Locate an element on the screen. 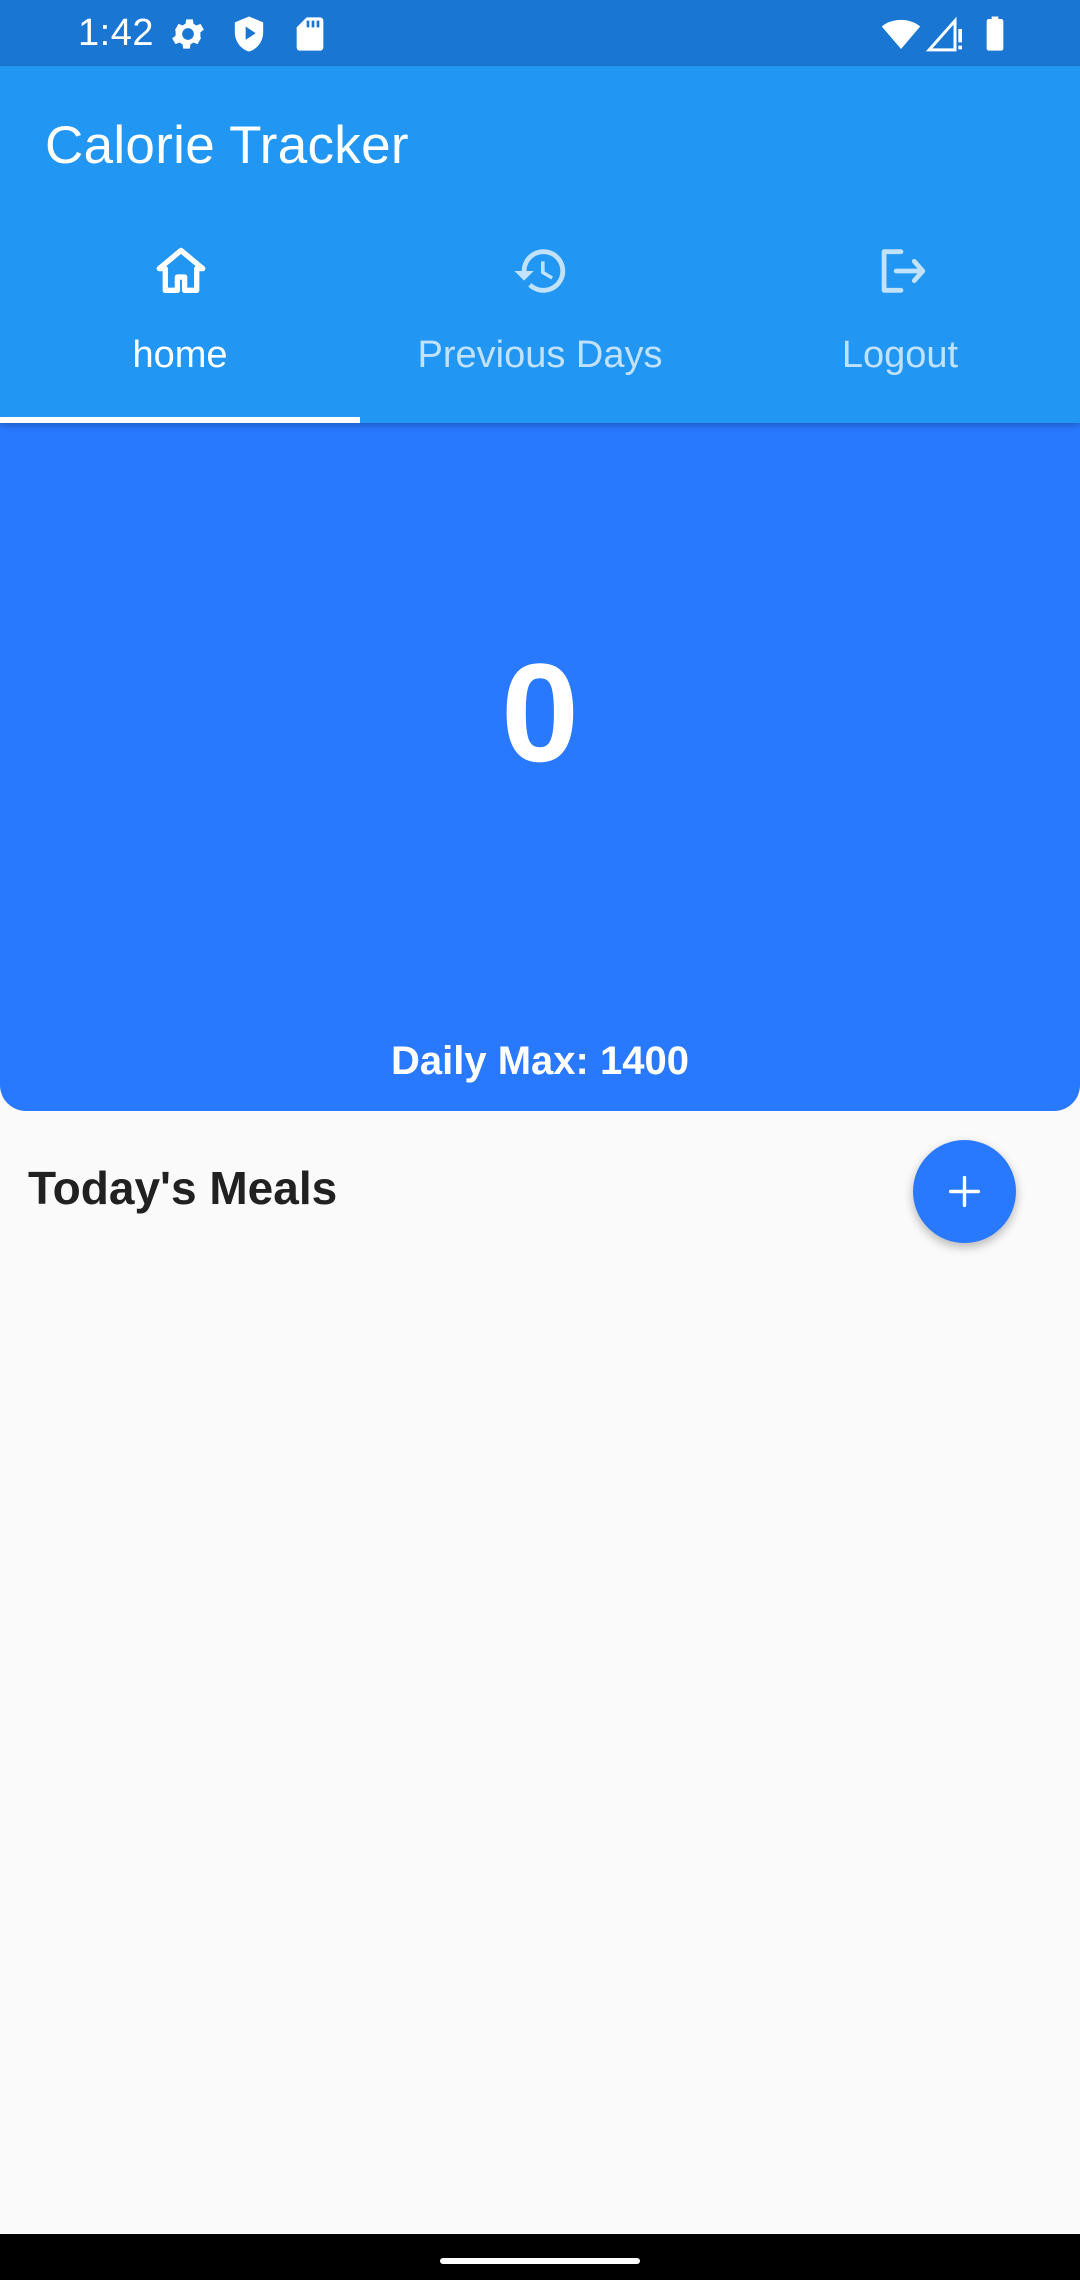  calorie-count: 0 is located at coordinates (540, 712).